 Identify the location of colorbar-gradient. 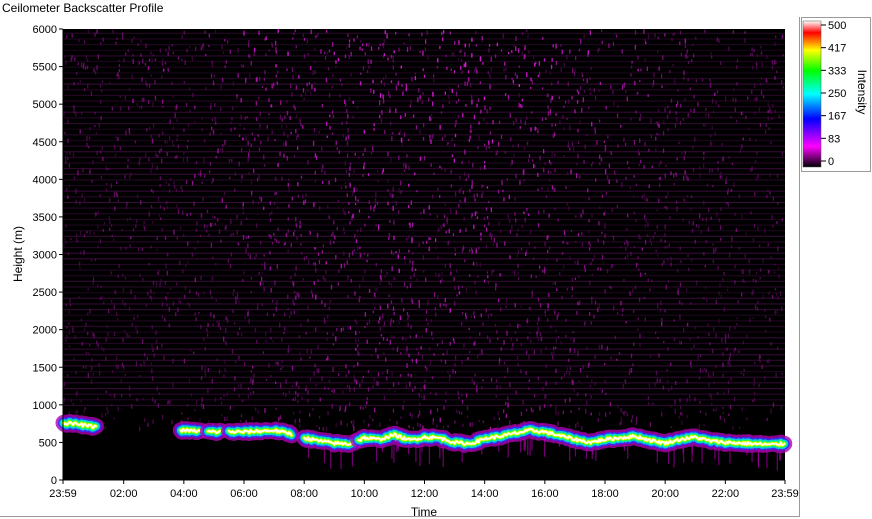
(812, 94).